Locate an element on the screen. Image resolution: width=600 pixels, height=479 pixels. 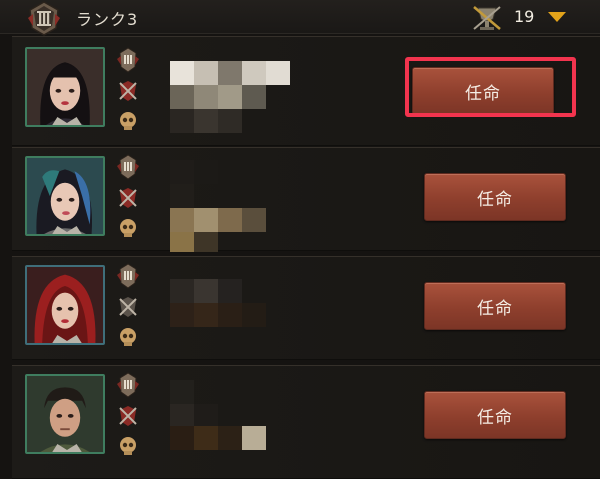
rank-title: ランク3 is located at coordinates (107, 19).